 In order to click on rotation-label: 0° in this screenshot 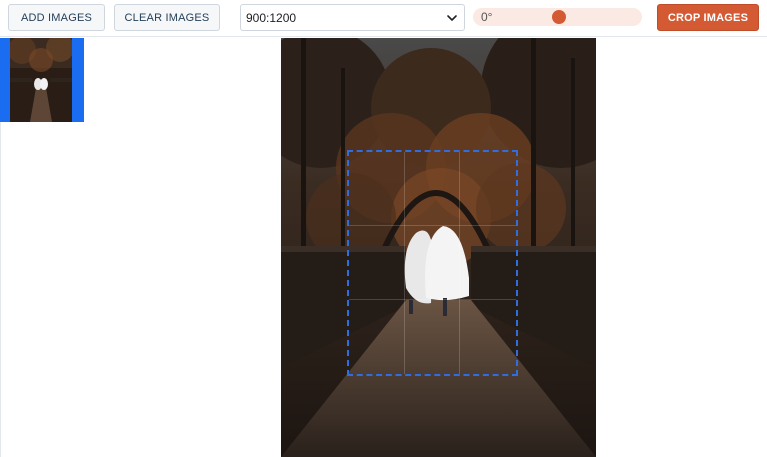, I will do `click(487, 17)`.